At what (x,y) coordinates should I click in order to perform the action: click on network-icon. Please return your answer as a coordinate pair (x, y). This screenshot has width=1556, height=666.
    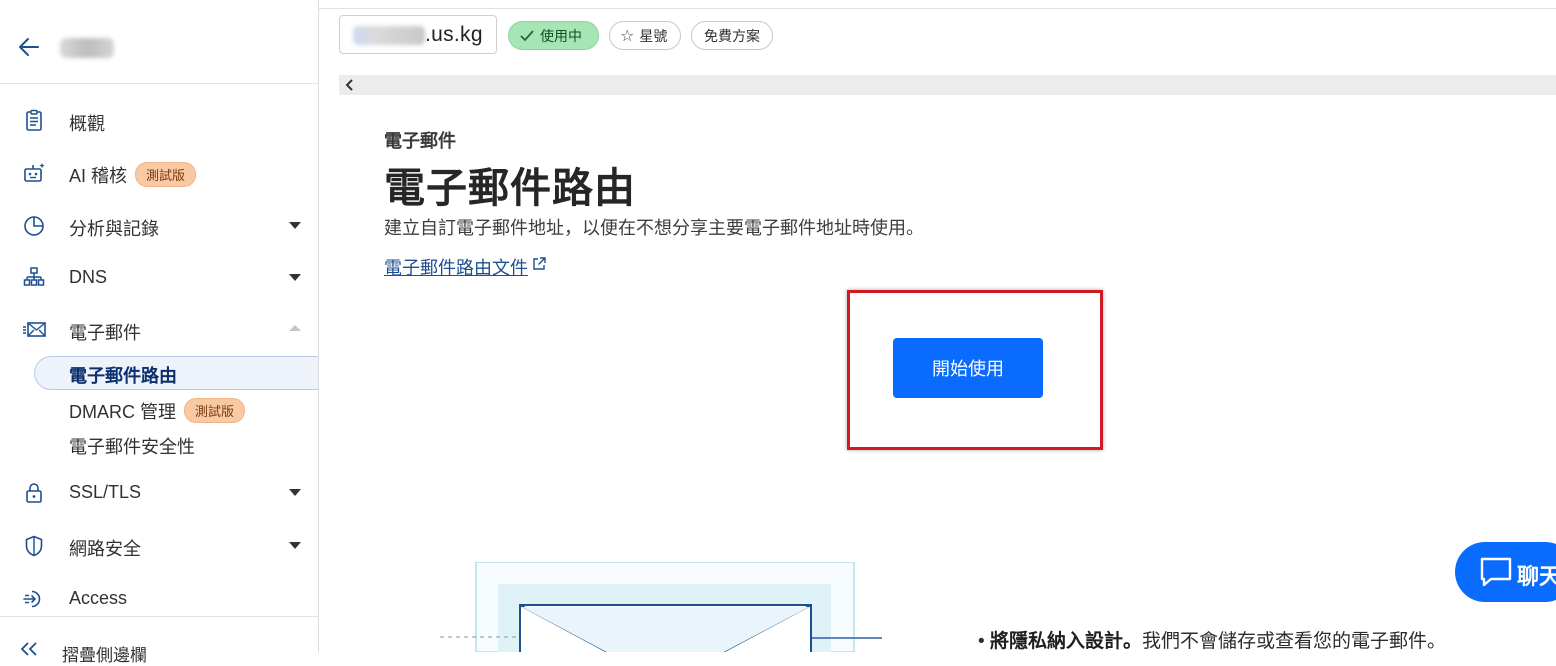
    Looking at the image, I should click on (34, 276).